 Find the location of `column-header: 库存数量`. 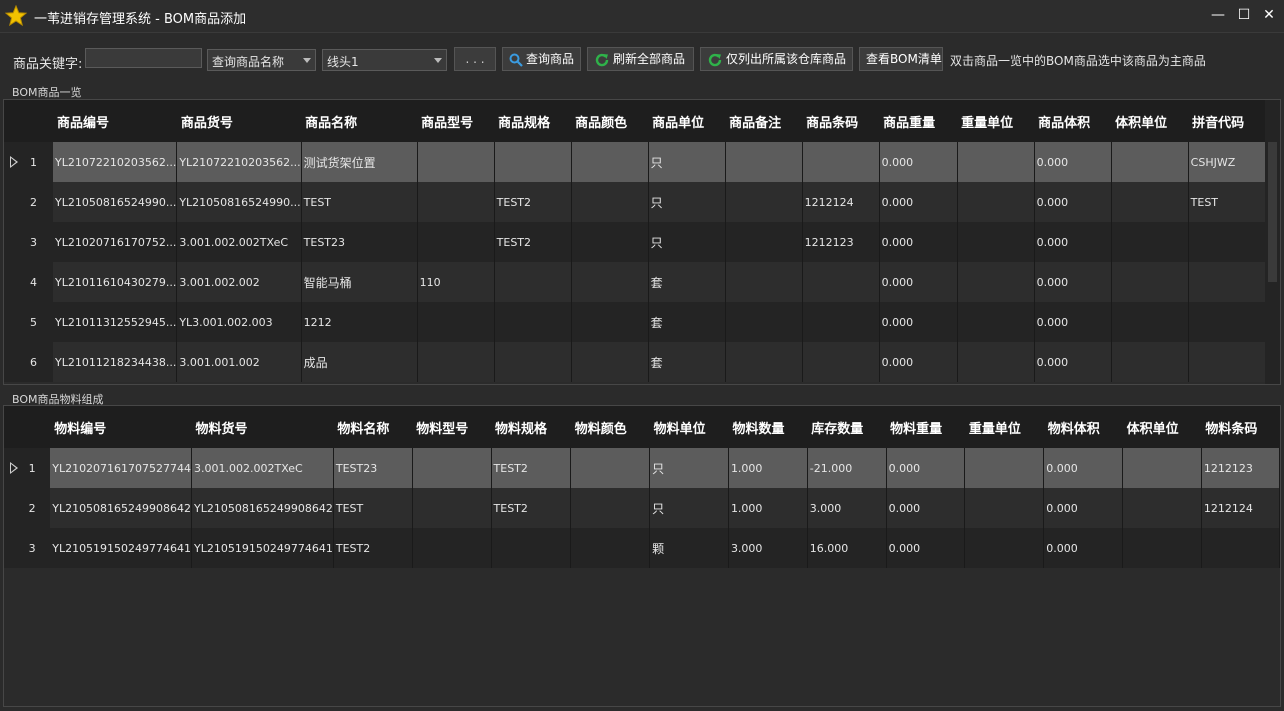

column-header: 库存数量 is located at coordinates (847, 427).